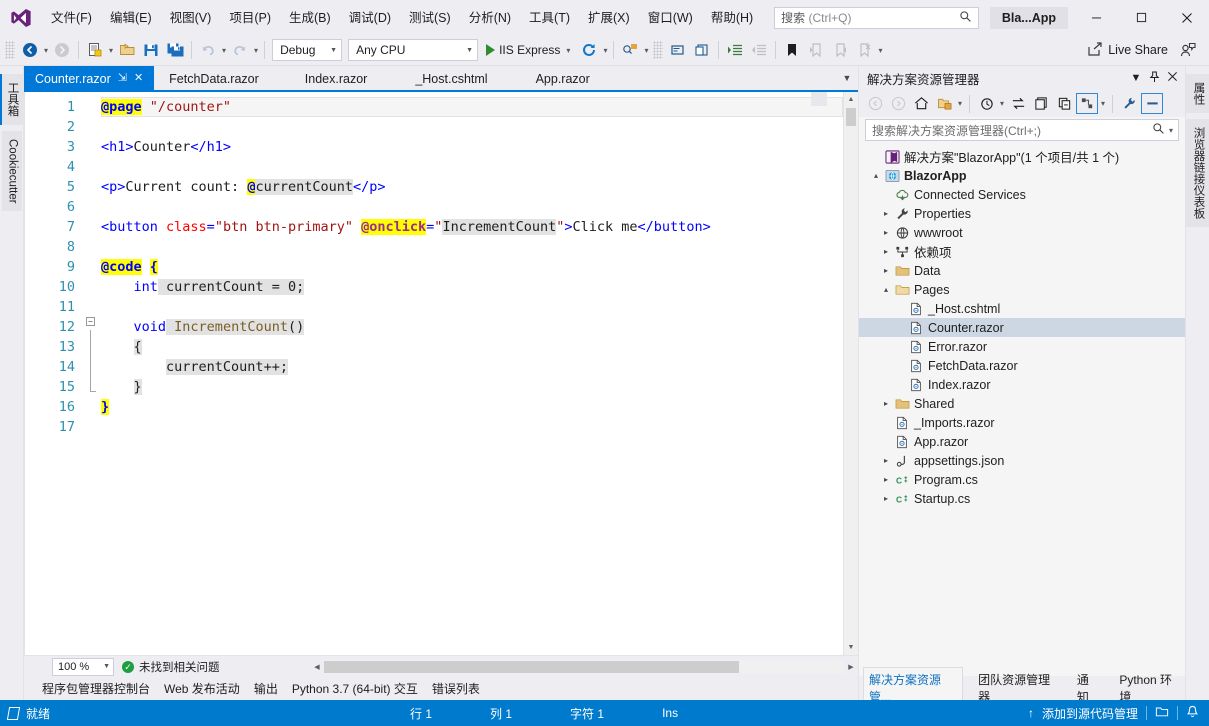 This screenshot has width=1209, height=726. I want to click on menu-debug: 调试(D), so click(370, 18).